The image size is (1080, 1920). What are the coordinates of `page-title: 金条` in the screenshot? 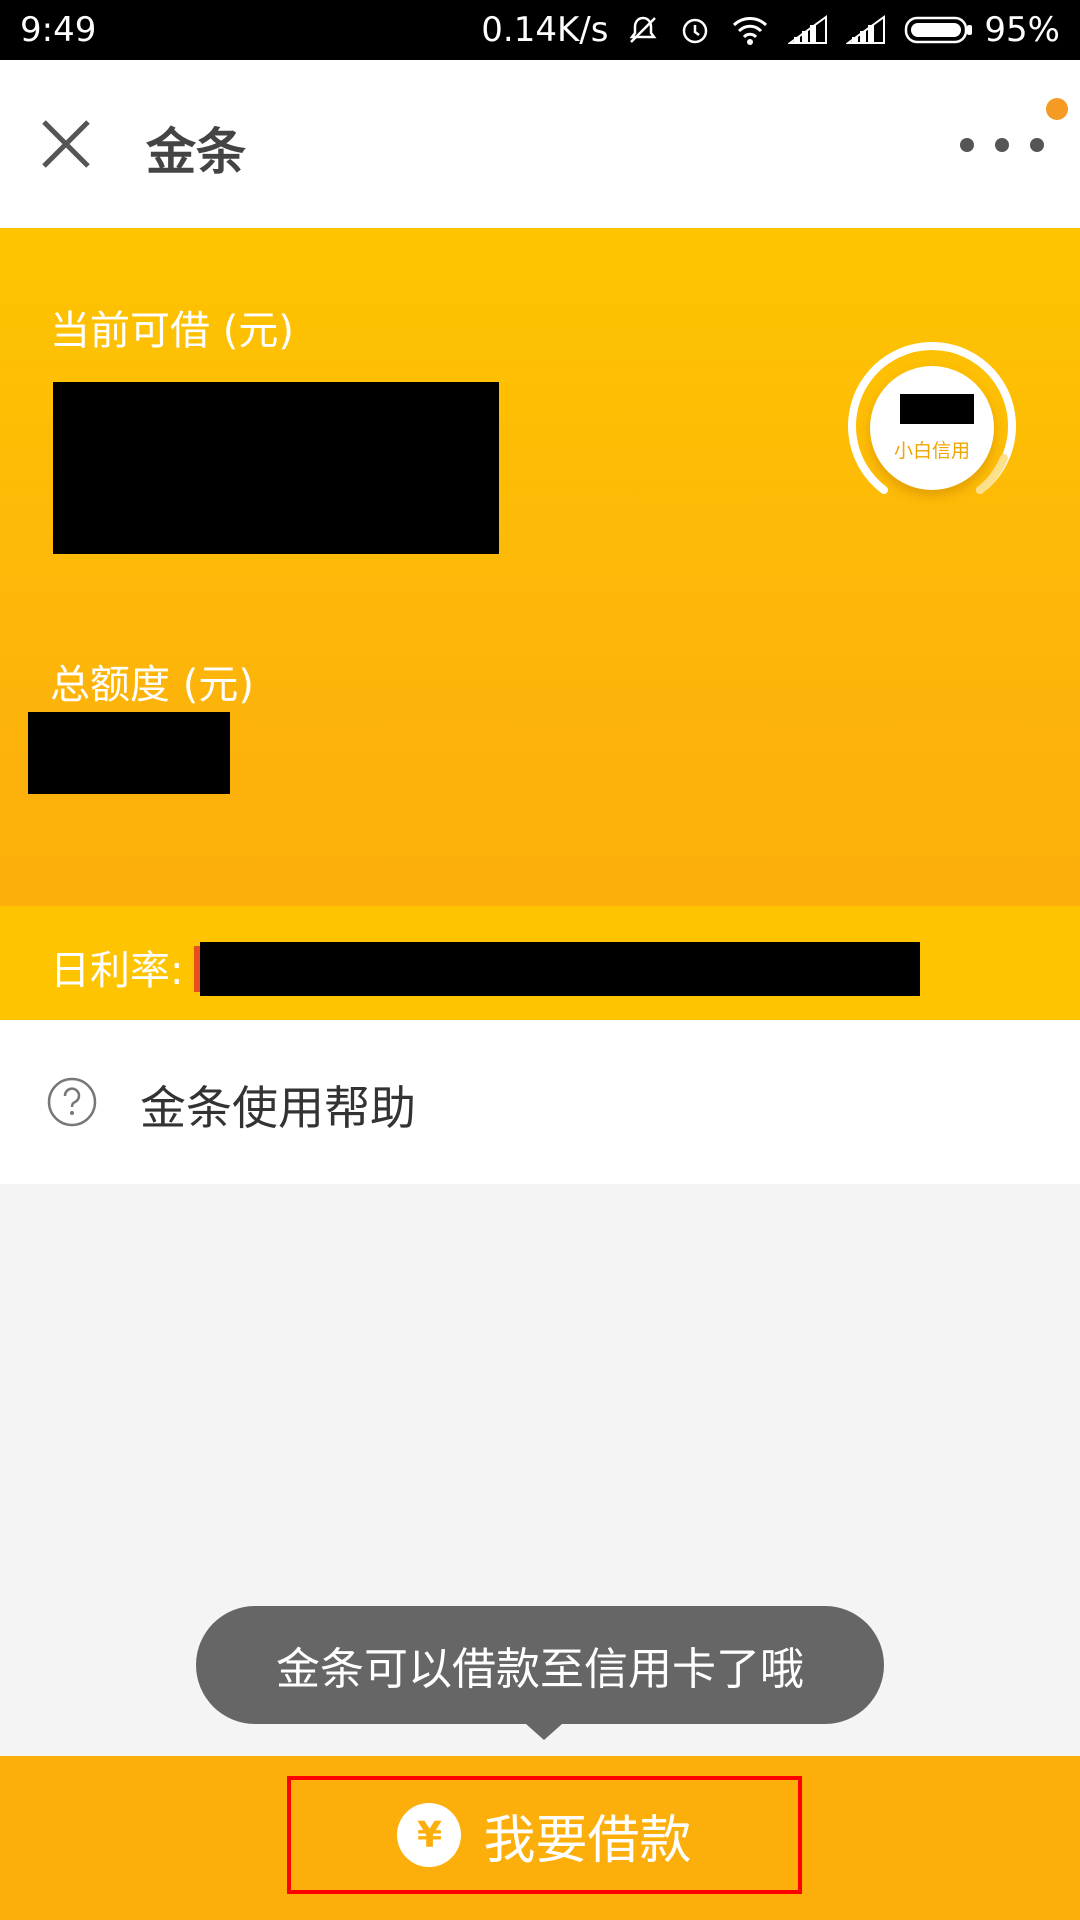 It's located at (196, 152).